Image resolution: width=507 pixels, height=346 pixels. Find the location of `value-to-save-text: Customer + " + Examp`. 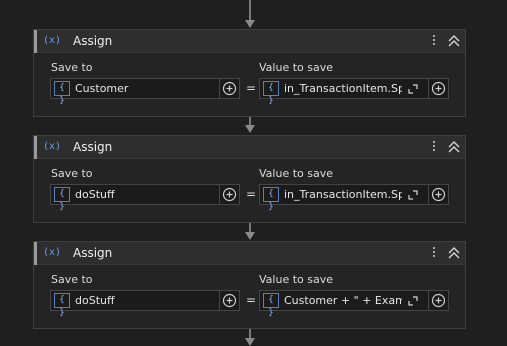

value-to-save-text: Customer + " + Examp is located at coordinates (343, 300).